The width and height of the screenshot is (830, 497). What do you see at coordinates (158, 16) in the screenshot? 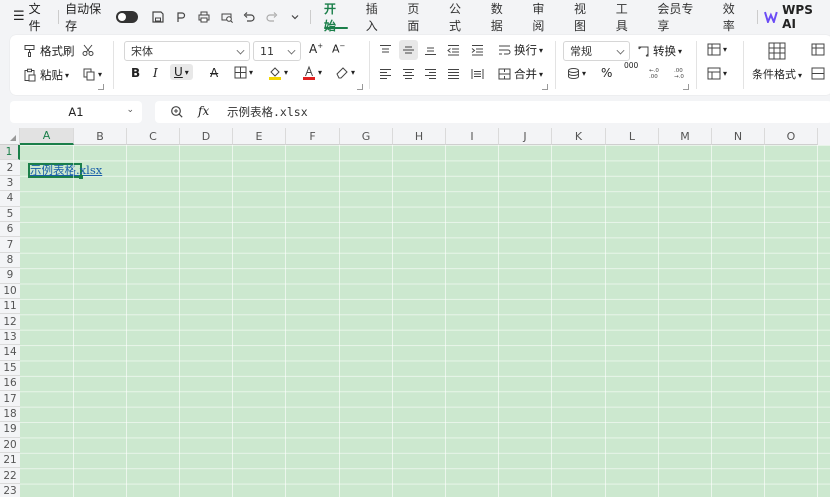
I see `save-icon` at bounding box center [158, 16].